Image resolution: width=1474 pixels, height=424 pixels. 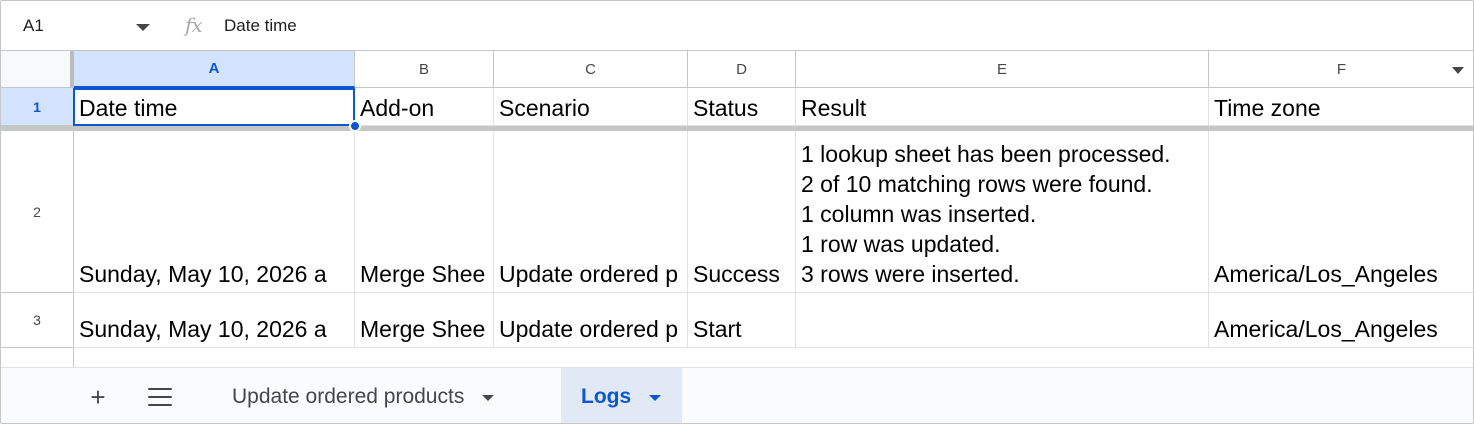 I want to click on tab-logs: Logs, so click(x=621, y=395).